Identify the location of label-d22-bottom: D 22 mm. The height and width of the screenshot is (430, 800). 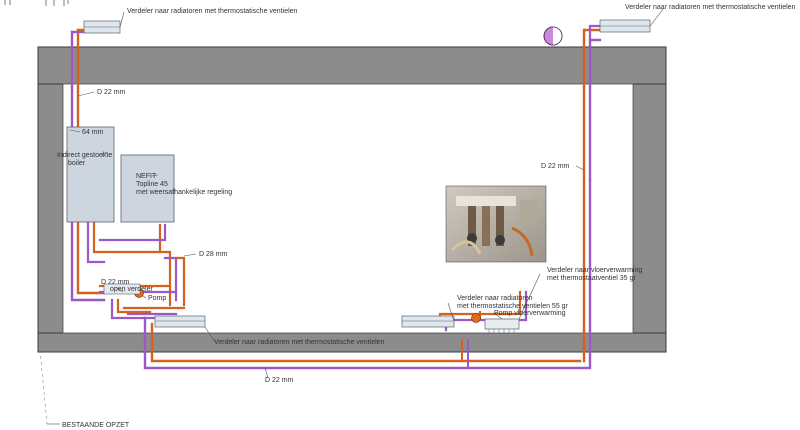
(279, 380).